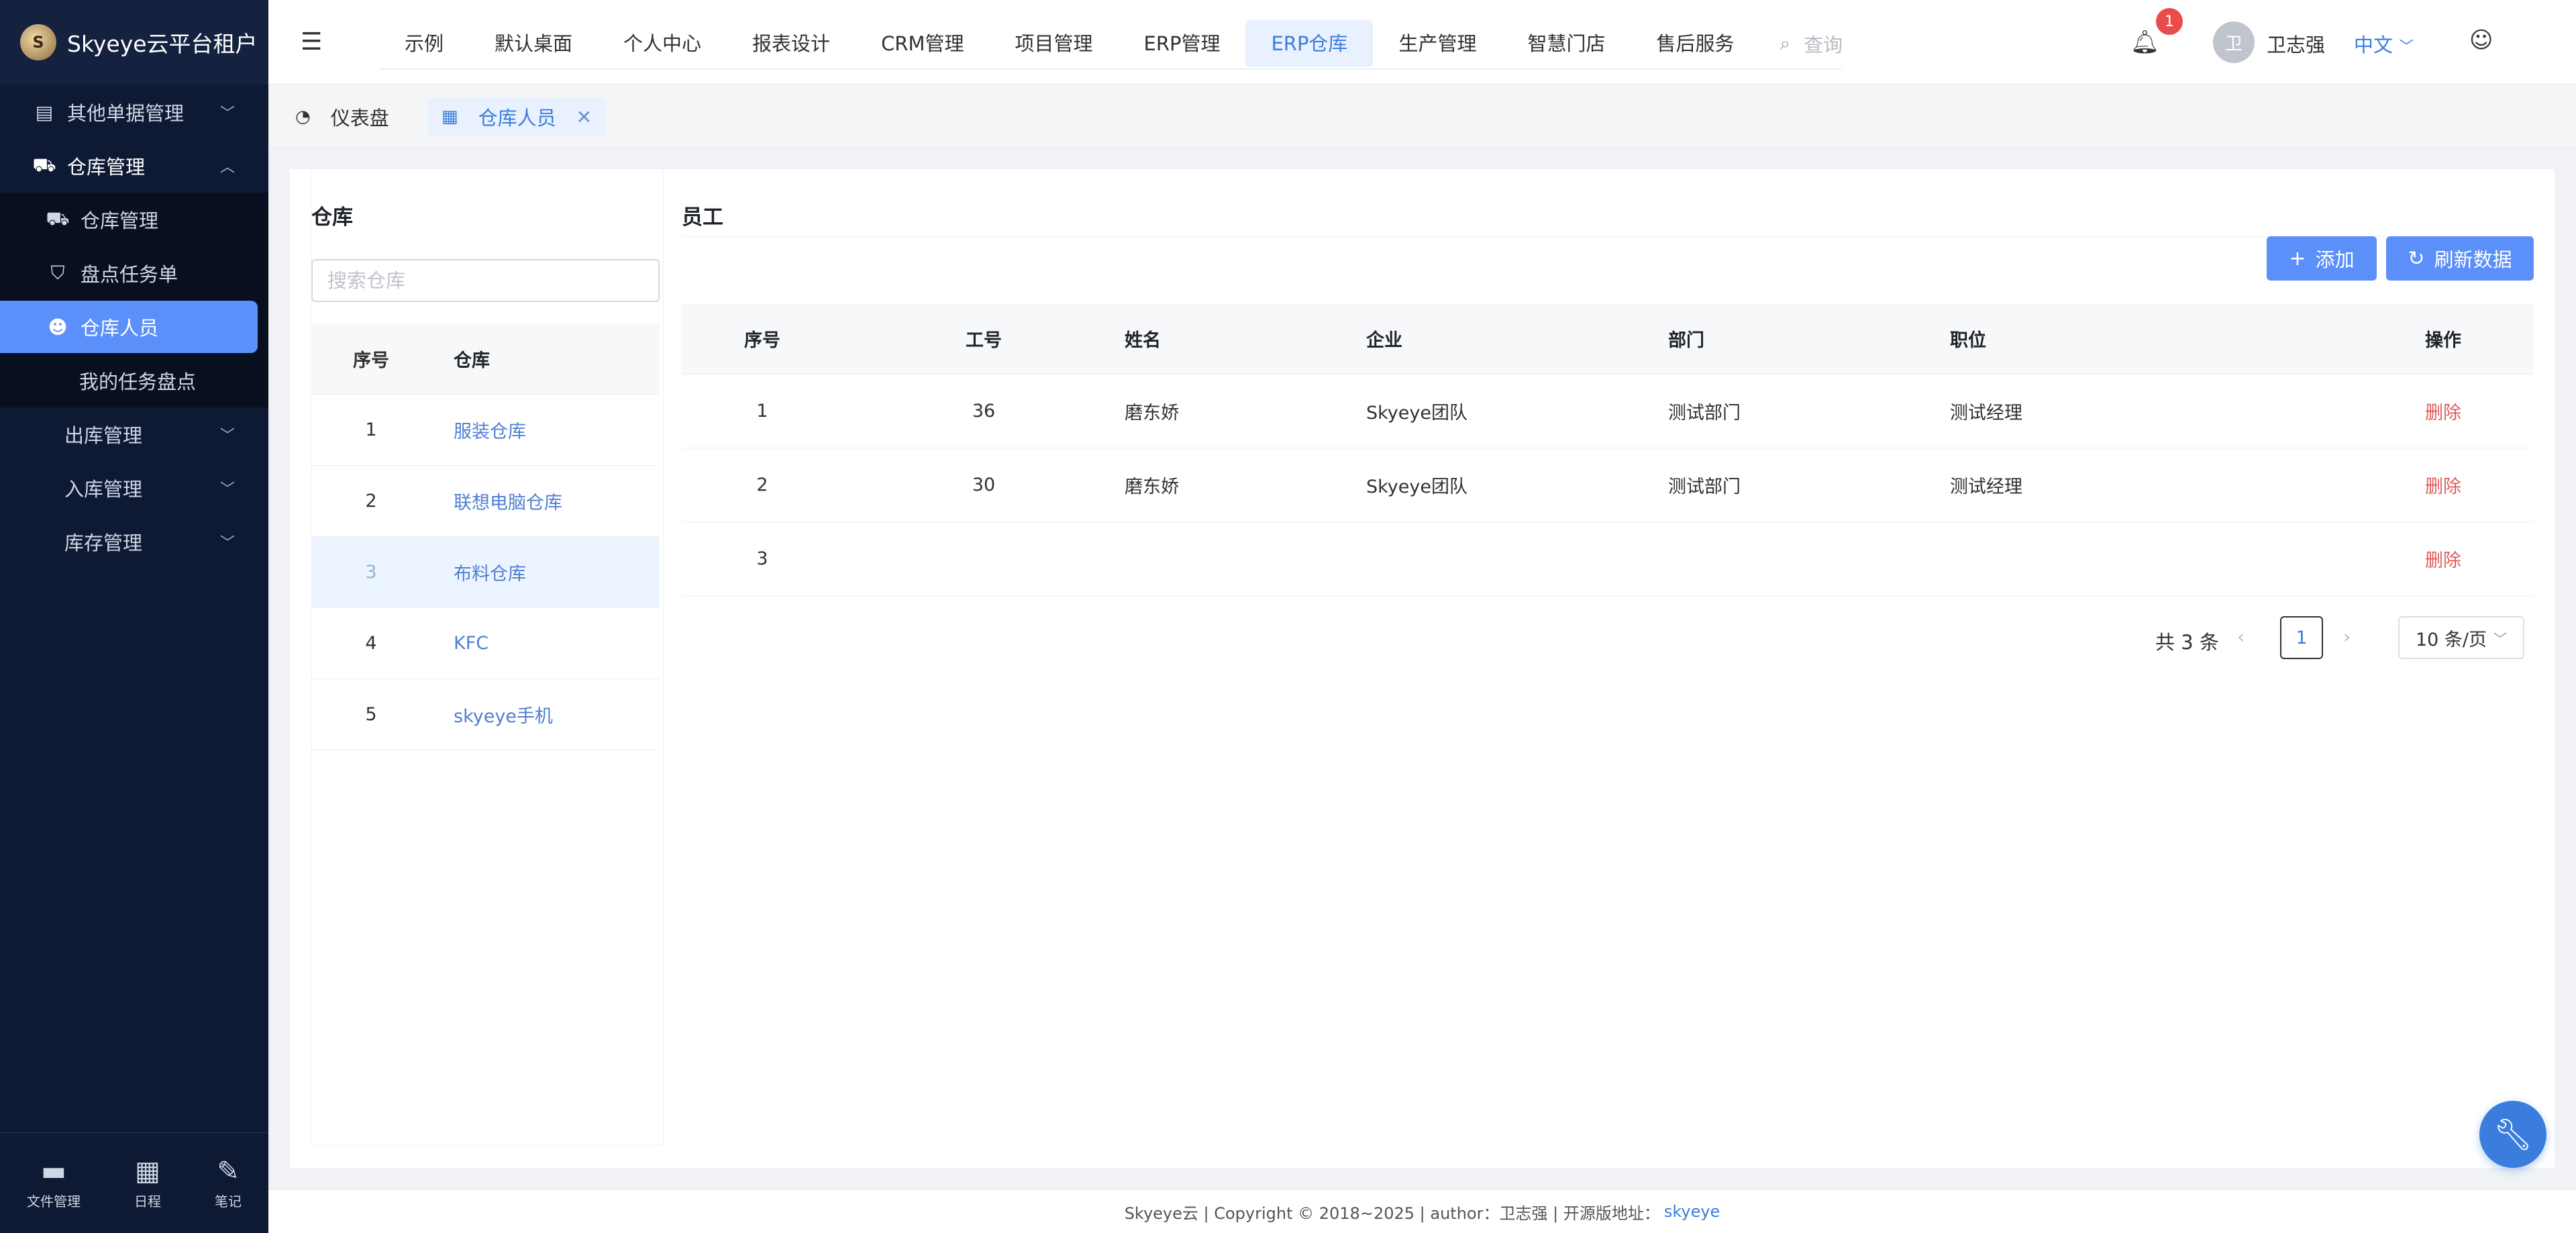 The image size is (2576, 1233). I want to click on table-header: 序号 工号 姓名 企业 部门 职位 操作, so click(1608, 339).